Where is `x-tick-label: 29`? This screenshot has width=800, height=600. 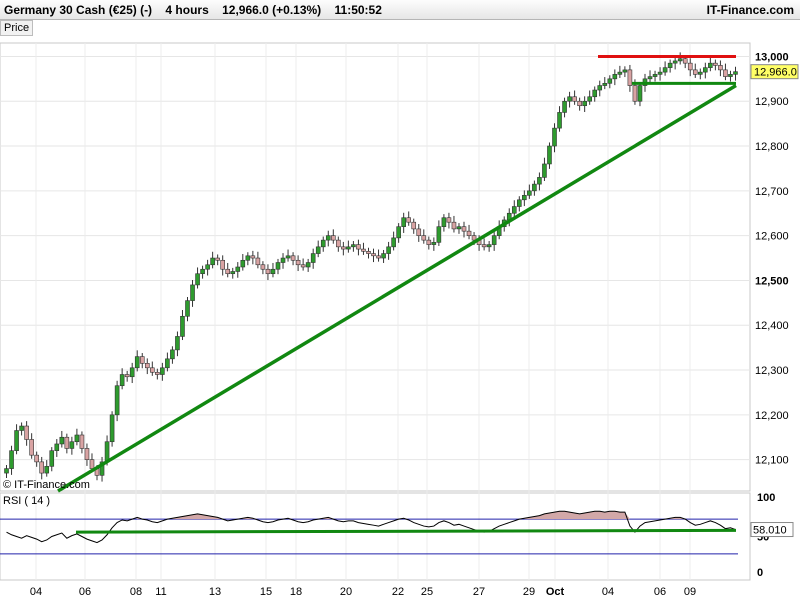 x-tick-label: 29 is located at coordinates (529, 592).